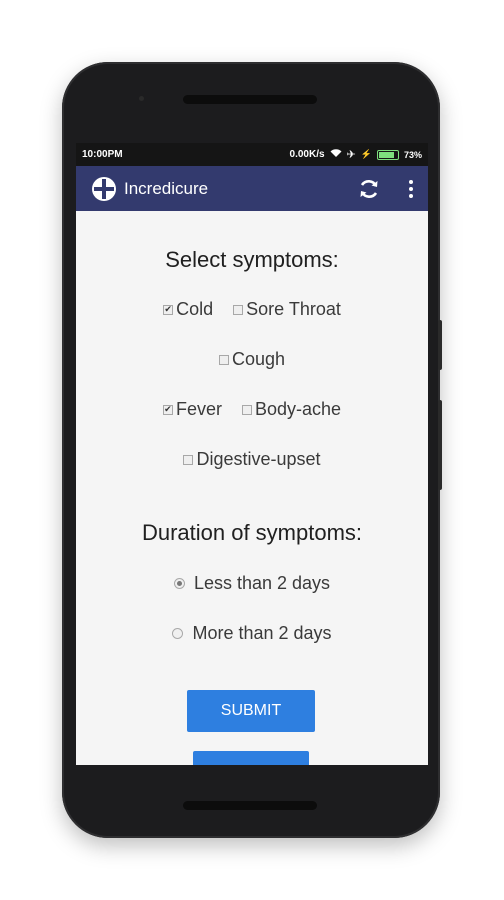  What do you see at coordinates (178, 633) in the screenshot?
I see `more-than-2-days-radio` at bounding box center [178, 633].